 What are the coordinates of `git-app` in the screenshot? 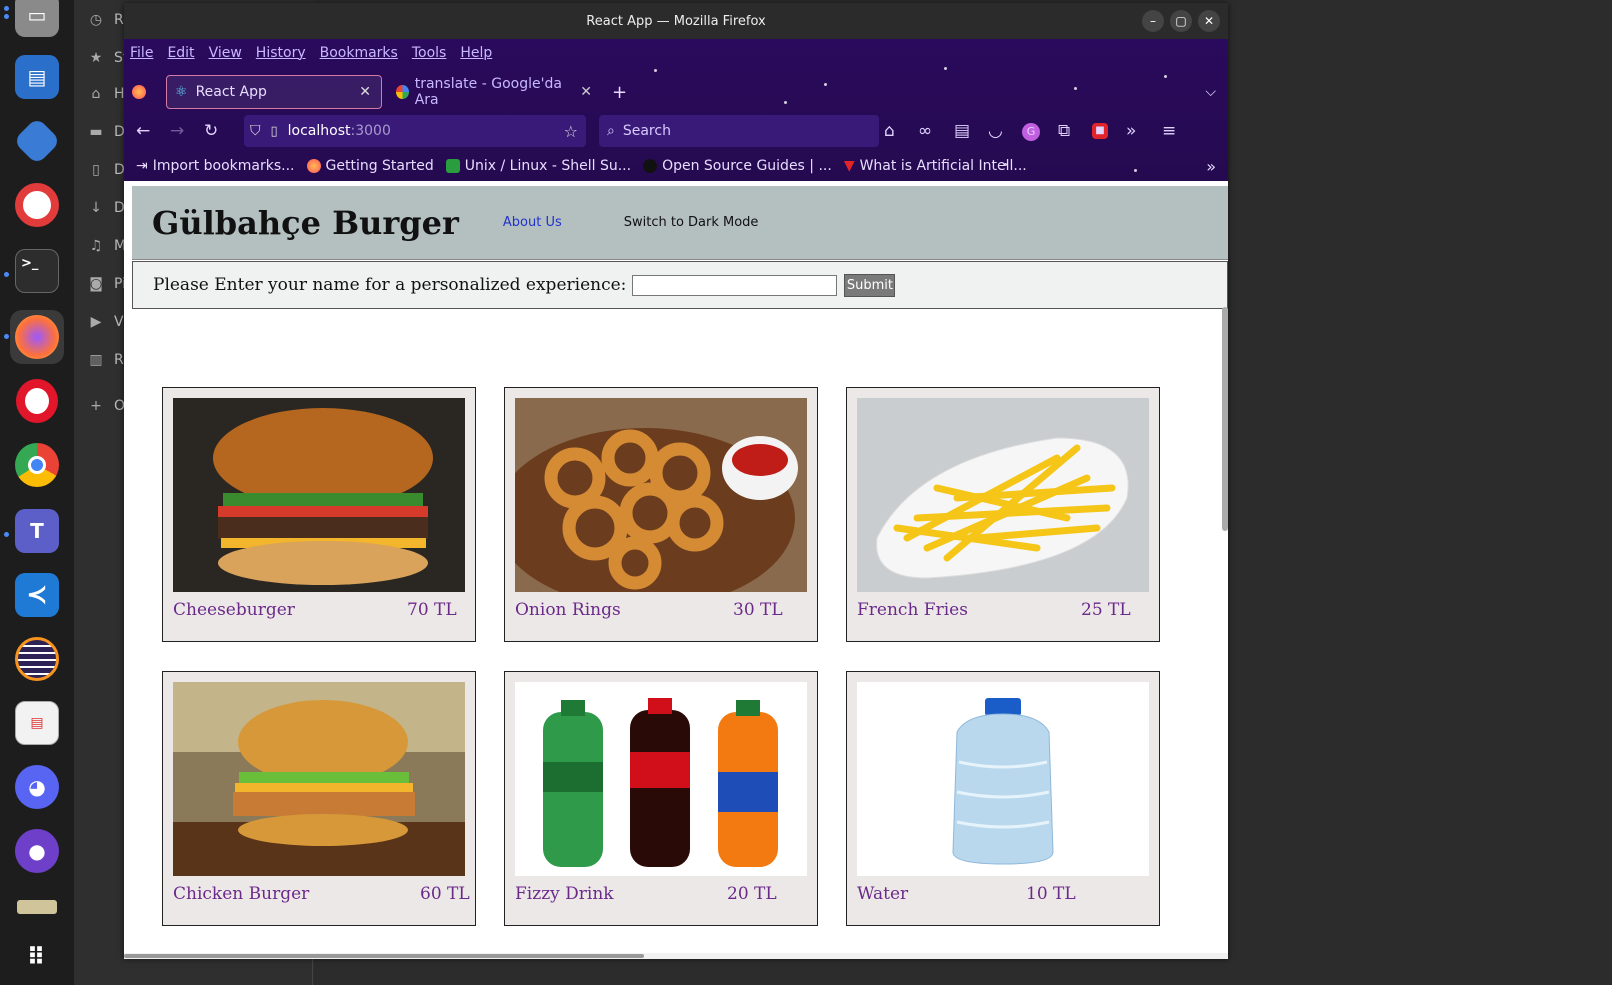 It's located at (37, 141).